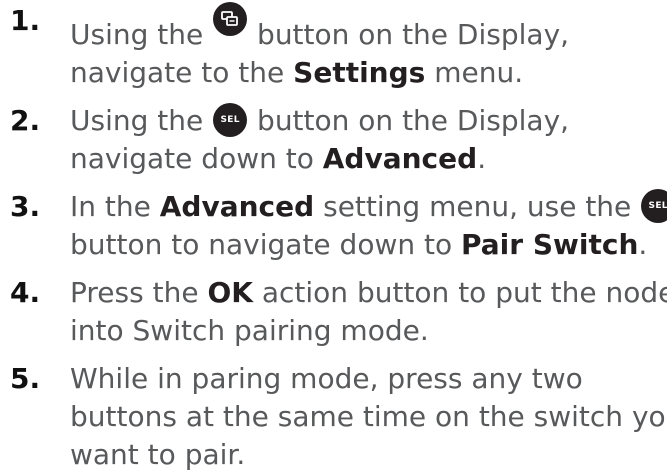 This screenshot has width=667, height=474. What do you see at coordinates (359, 72) in the screenshot?
I see `menu-name: Settings` at bounding box center [359, 72].